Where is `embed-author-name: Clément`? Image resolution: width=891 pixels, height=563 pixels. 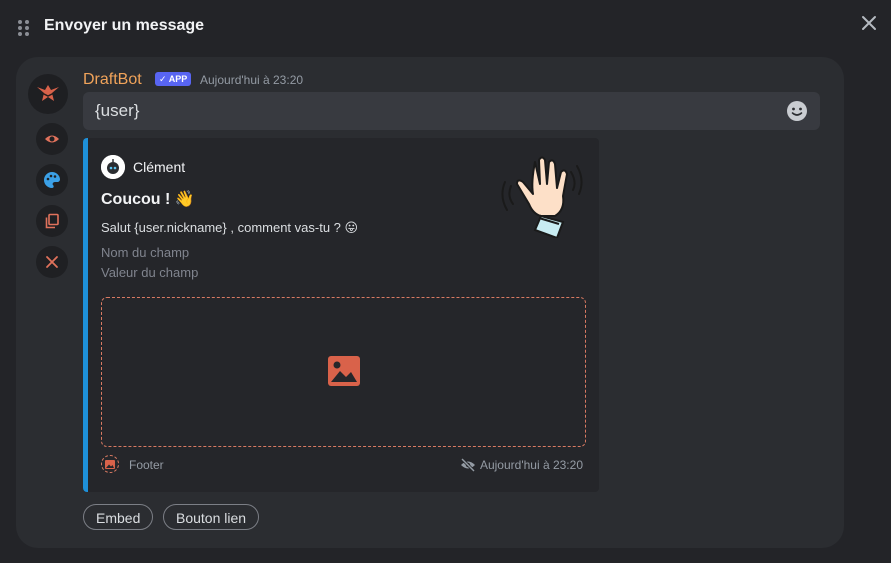
embed-author-name: Clément is located at coordinates (159, 167).